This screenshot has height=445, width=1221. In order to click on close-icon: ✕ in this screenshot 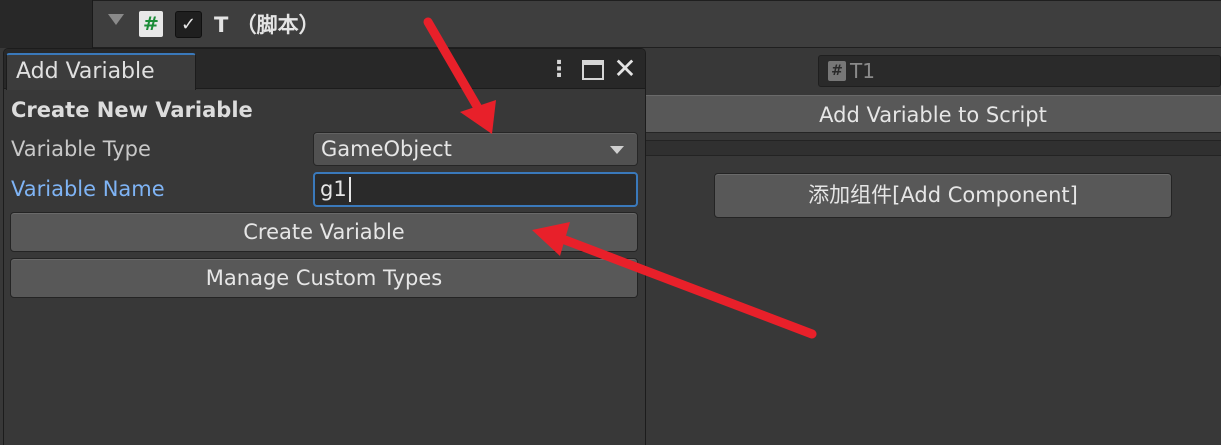, I will do `click(625, 70)`.